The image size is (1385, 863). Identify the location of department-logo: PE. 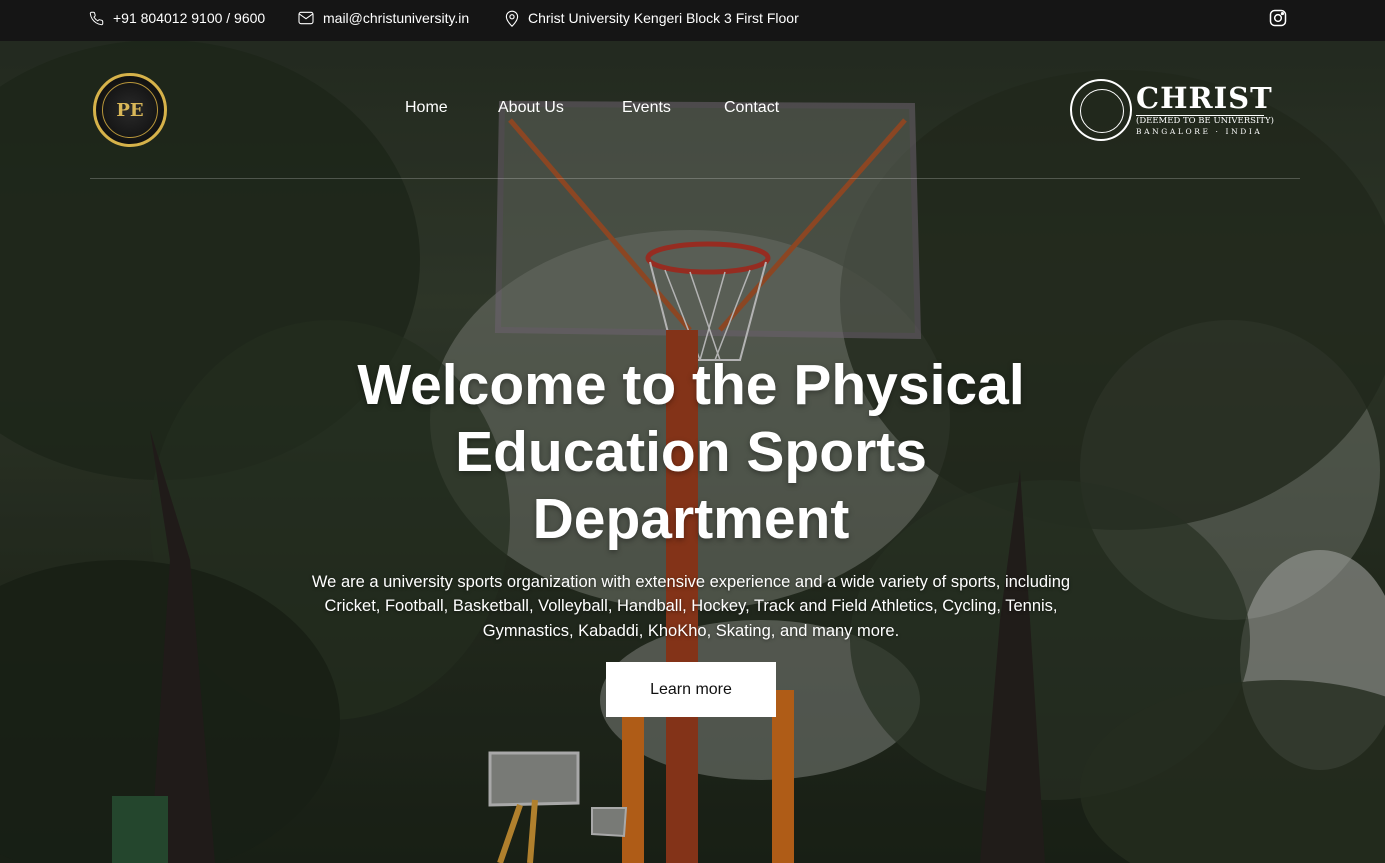
(130, 110).